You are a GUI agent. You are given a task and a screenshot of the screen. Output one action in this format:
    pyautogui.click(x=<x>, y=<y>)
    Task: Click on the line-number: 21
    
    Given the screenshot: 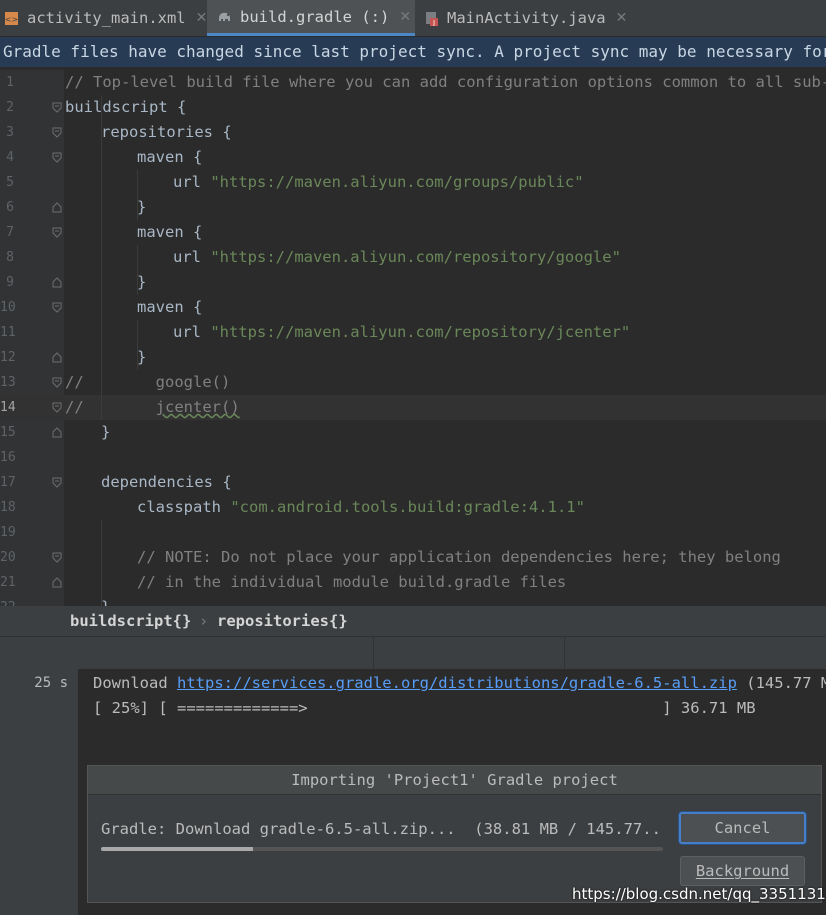 What is the action you would take?
    pyautogui.click(x=8, y=582)
    